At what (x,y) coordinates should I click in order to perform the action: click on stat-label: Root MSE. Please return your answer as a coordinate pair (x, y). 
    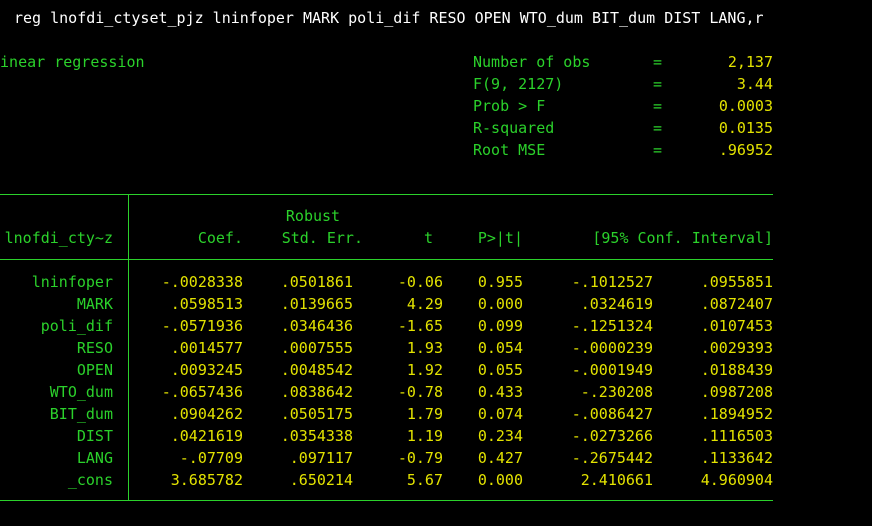
    Looking at the image, I should click on (509, 150).